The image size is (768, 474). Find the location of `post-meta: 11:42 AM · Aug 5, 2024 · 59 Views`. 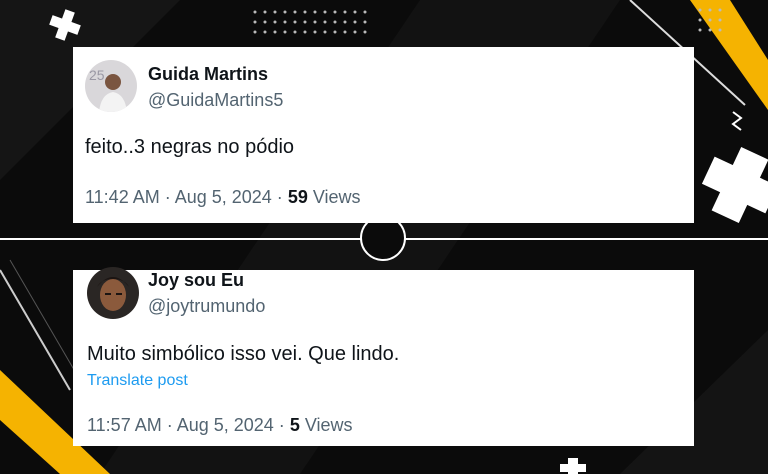

post-meta: 11:42 AM · Aug 5, 2024 · 59 Views is located at coordinates (223, 197).